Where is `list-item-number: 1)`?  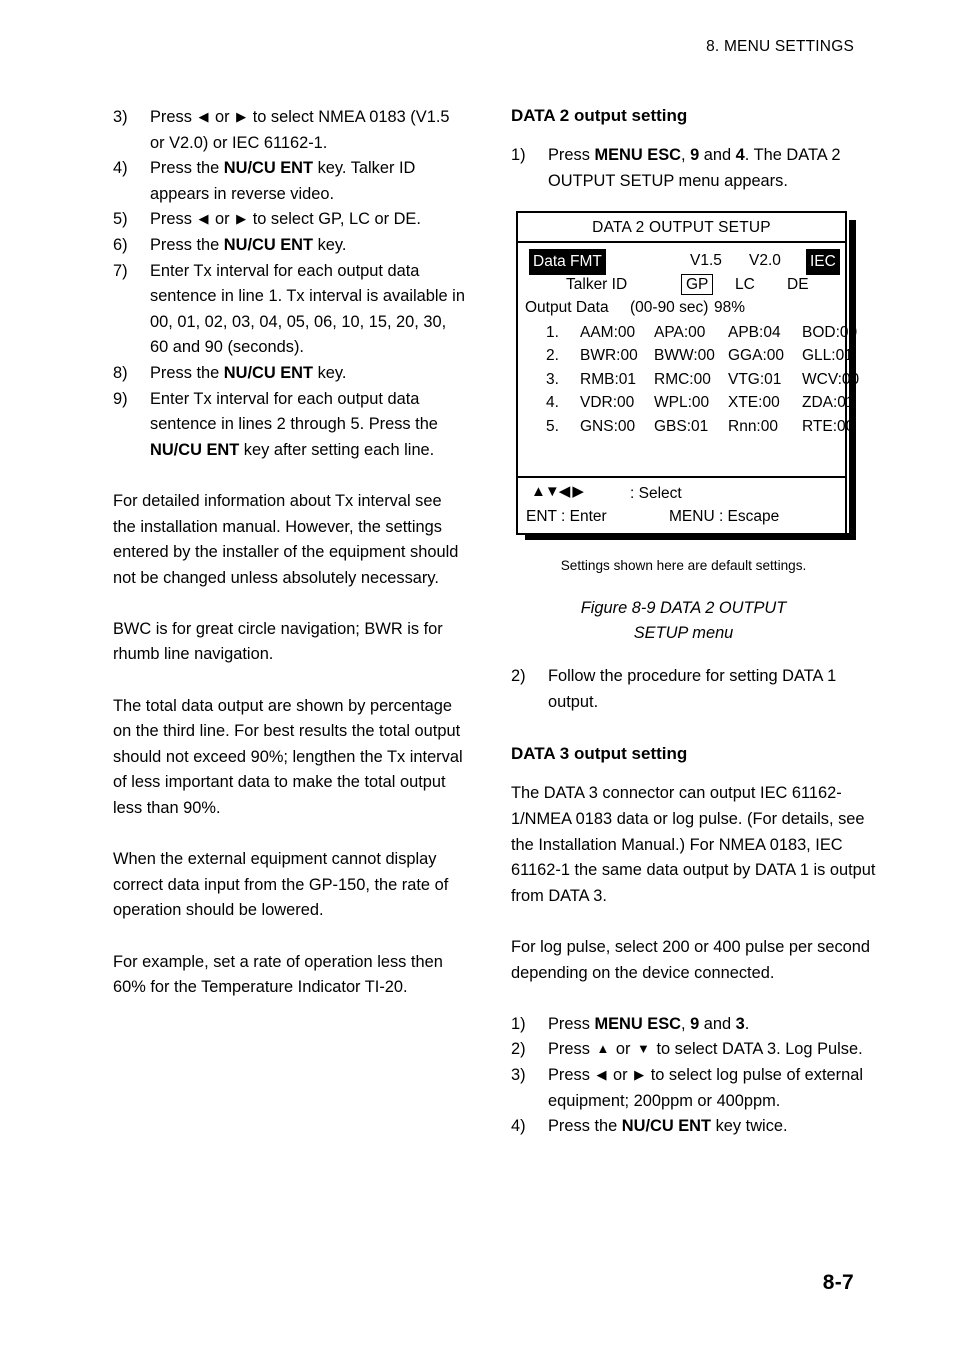
list-item-number: 1) is located at coordinates (518, 155).